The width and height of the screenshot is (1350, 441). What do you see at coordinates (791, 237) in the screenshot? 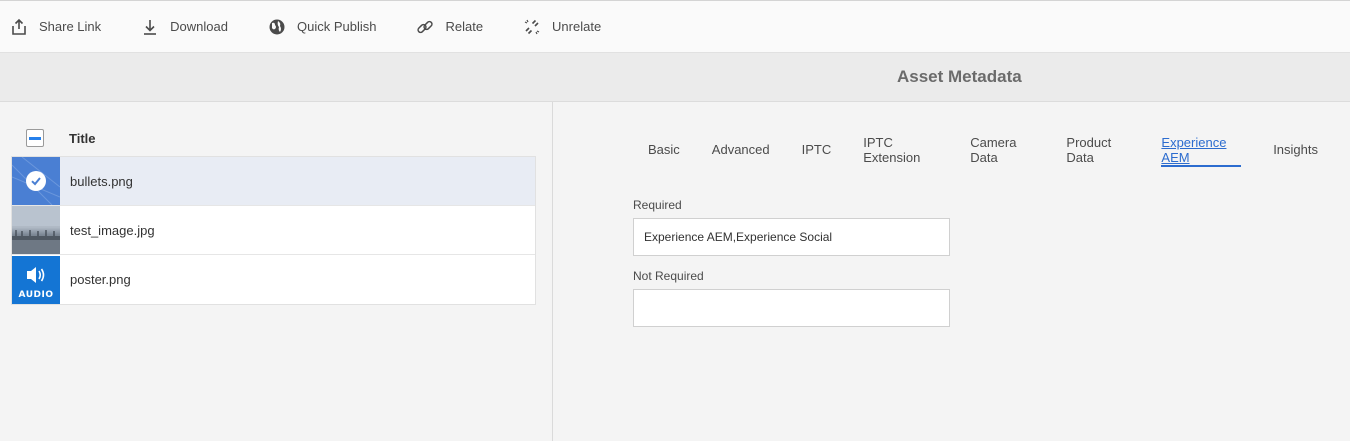
I see `required-field` at bounding box center [791, 237].